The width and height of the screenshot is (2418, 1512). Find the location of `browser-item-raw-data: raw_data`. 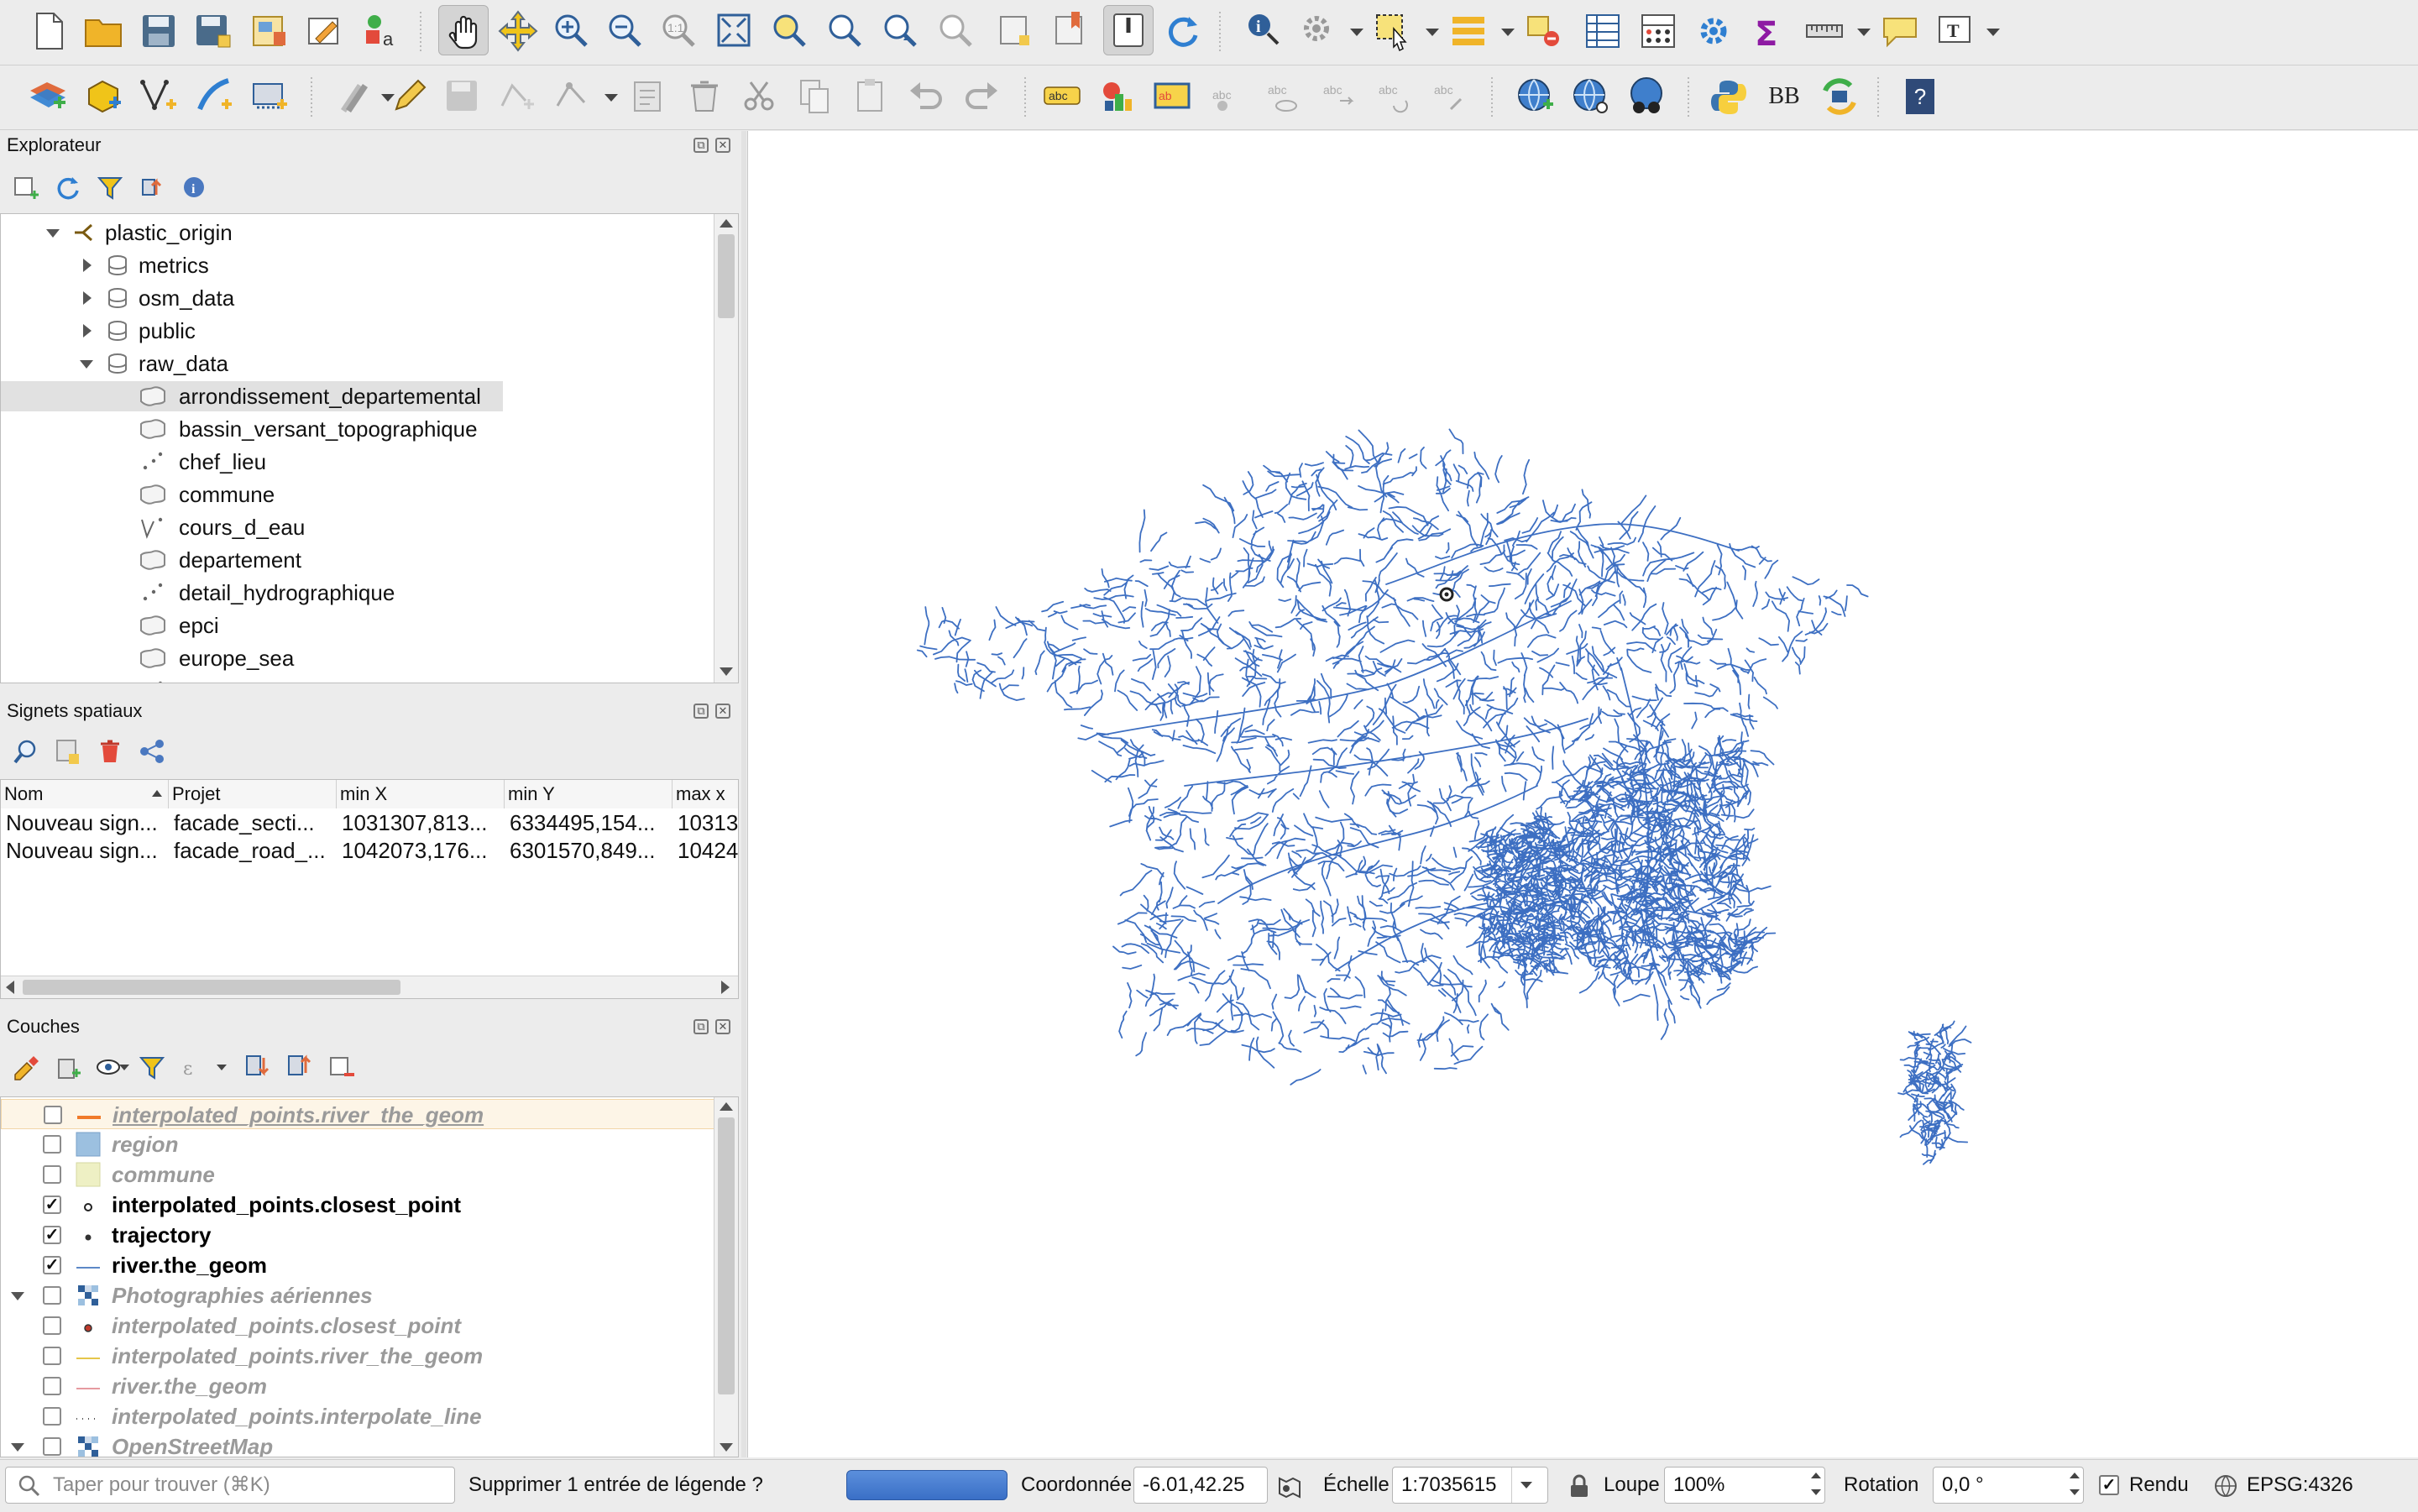

browser-item-raw-data: raw_data is located at coordinates (357, 363).